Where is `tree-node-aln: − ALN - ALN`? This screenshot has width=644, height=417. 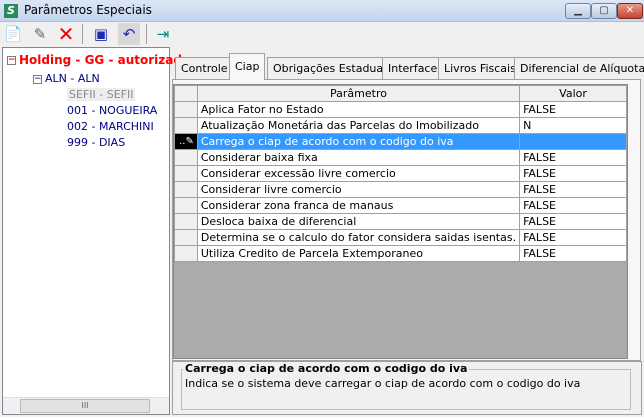 tree-node-aln: − ALN - ALN is located at coordinates (66, 78).